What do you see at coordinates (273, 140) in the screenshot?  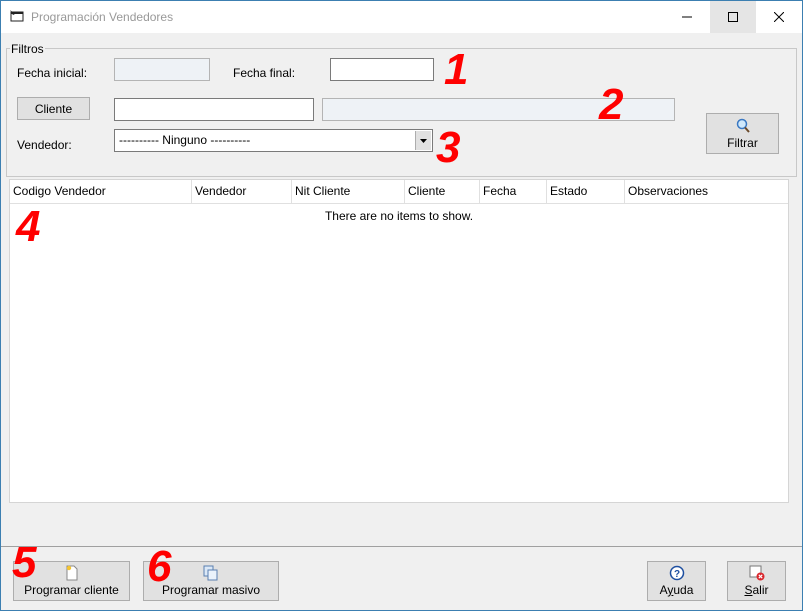 I see `vendedor-select: ---------- Ninguno ----------` at bounding box center [273, 140].